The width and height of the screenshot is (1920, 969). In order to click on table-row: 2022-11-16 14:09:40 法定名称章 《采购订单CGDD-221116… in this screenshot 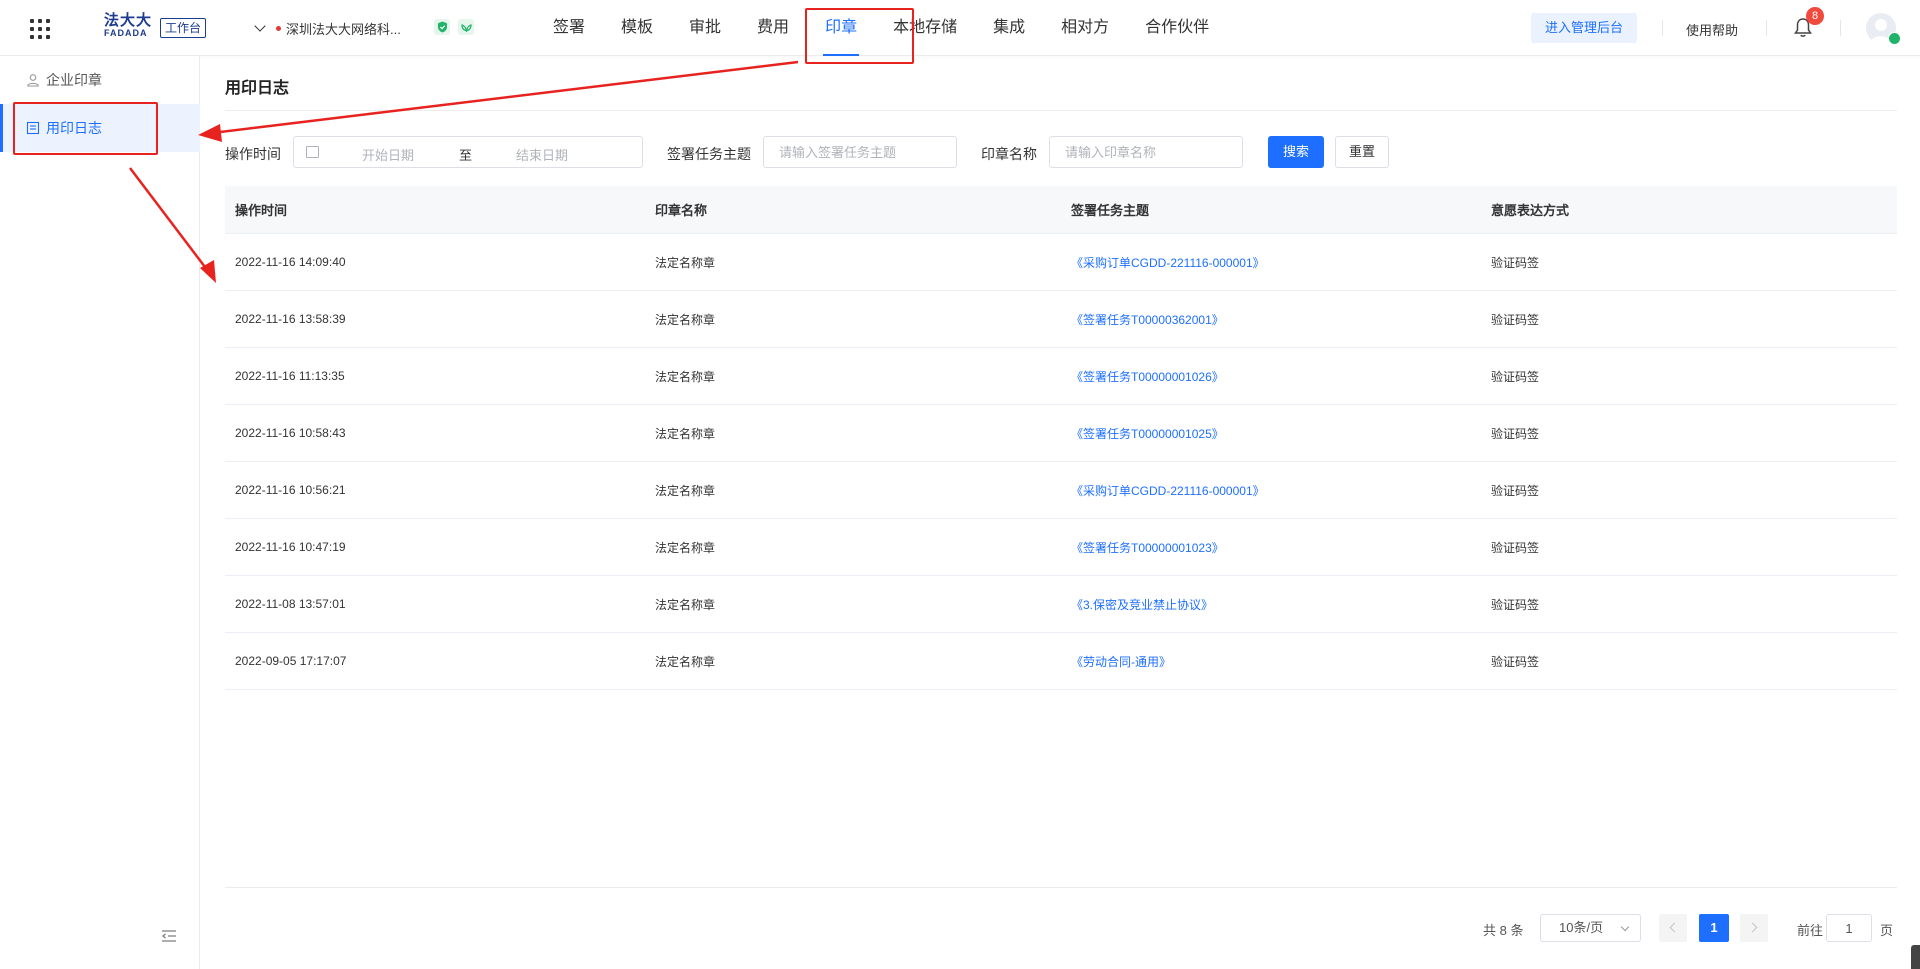, I will do `click(1061, 262)`.